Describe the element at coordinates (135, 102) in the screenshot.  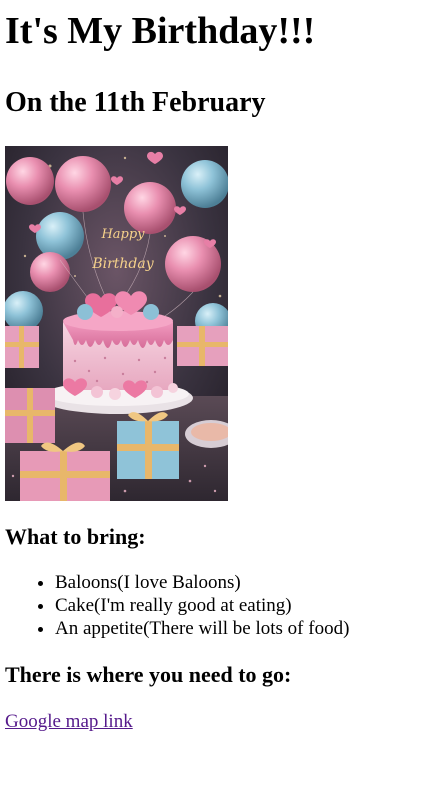
I see `event-date-heading: On the 11th February` at that location.